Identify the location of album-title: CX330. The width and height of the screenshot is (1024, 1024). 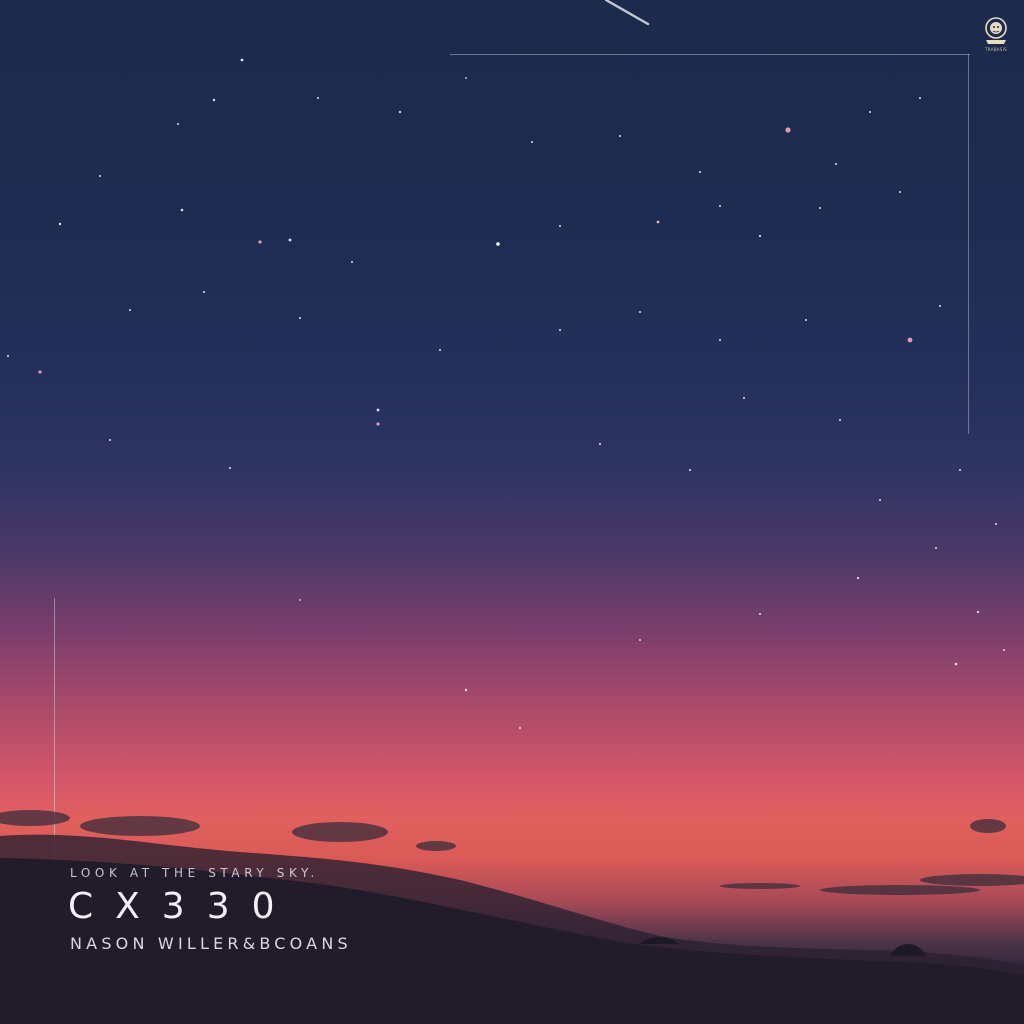
(182, 906).